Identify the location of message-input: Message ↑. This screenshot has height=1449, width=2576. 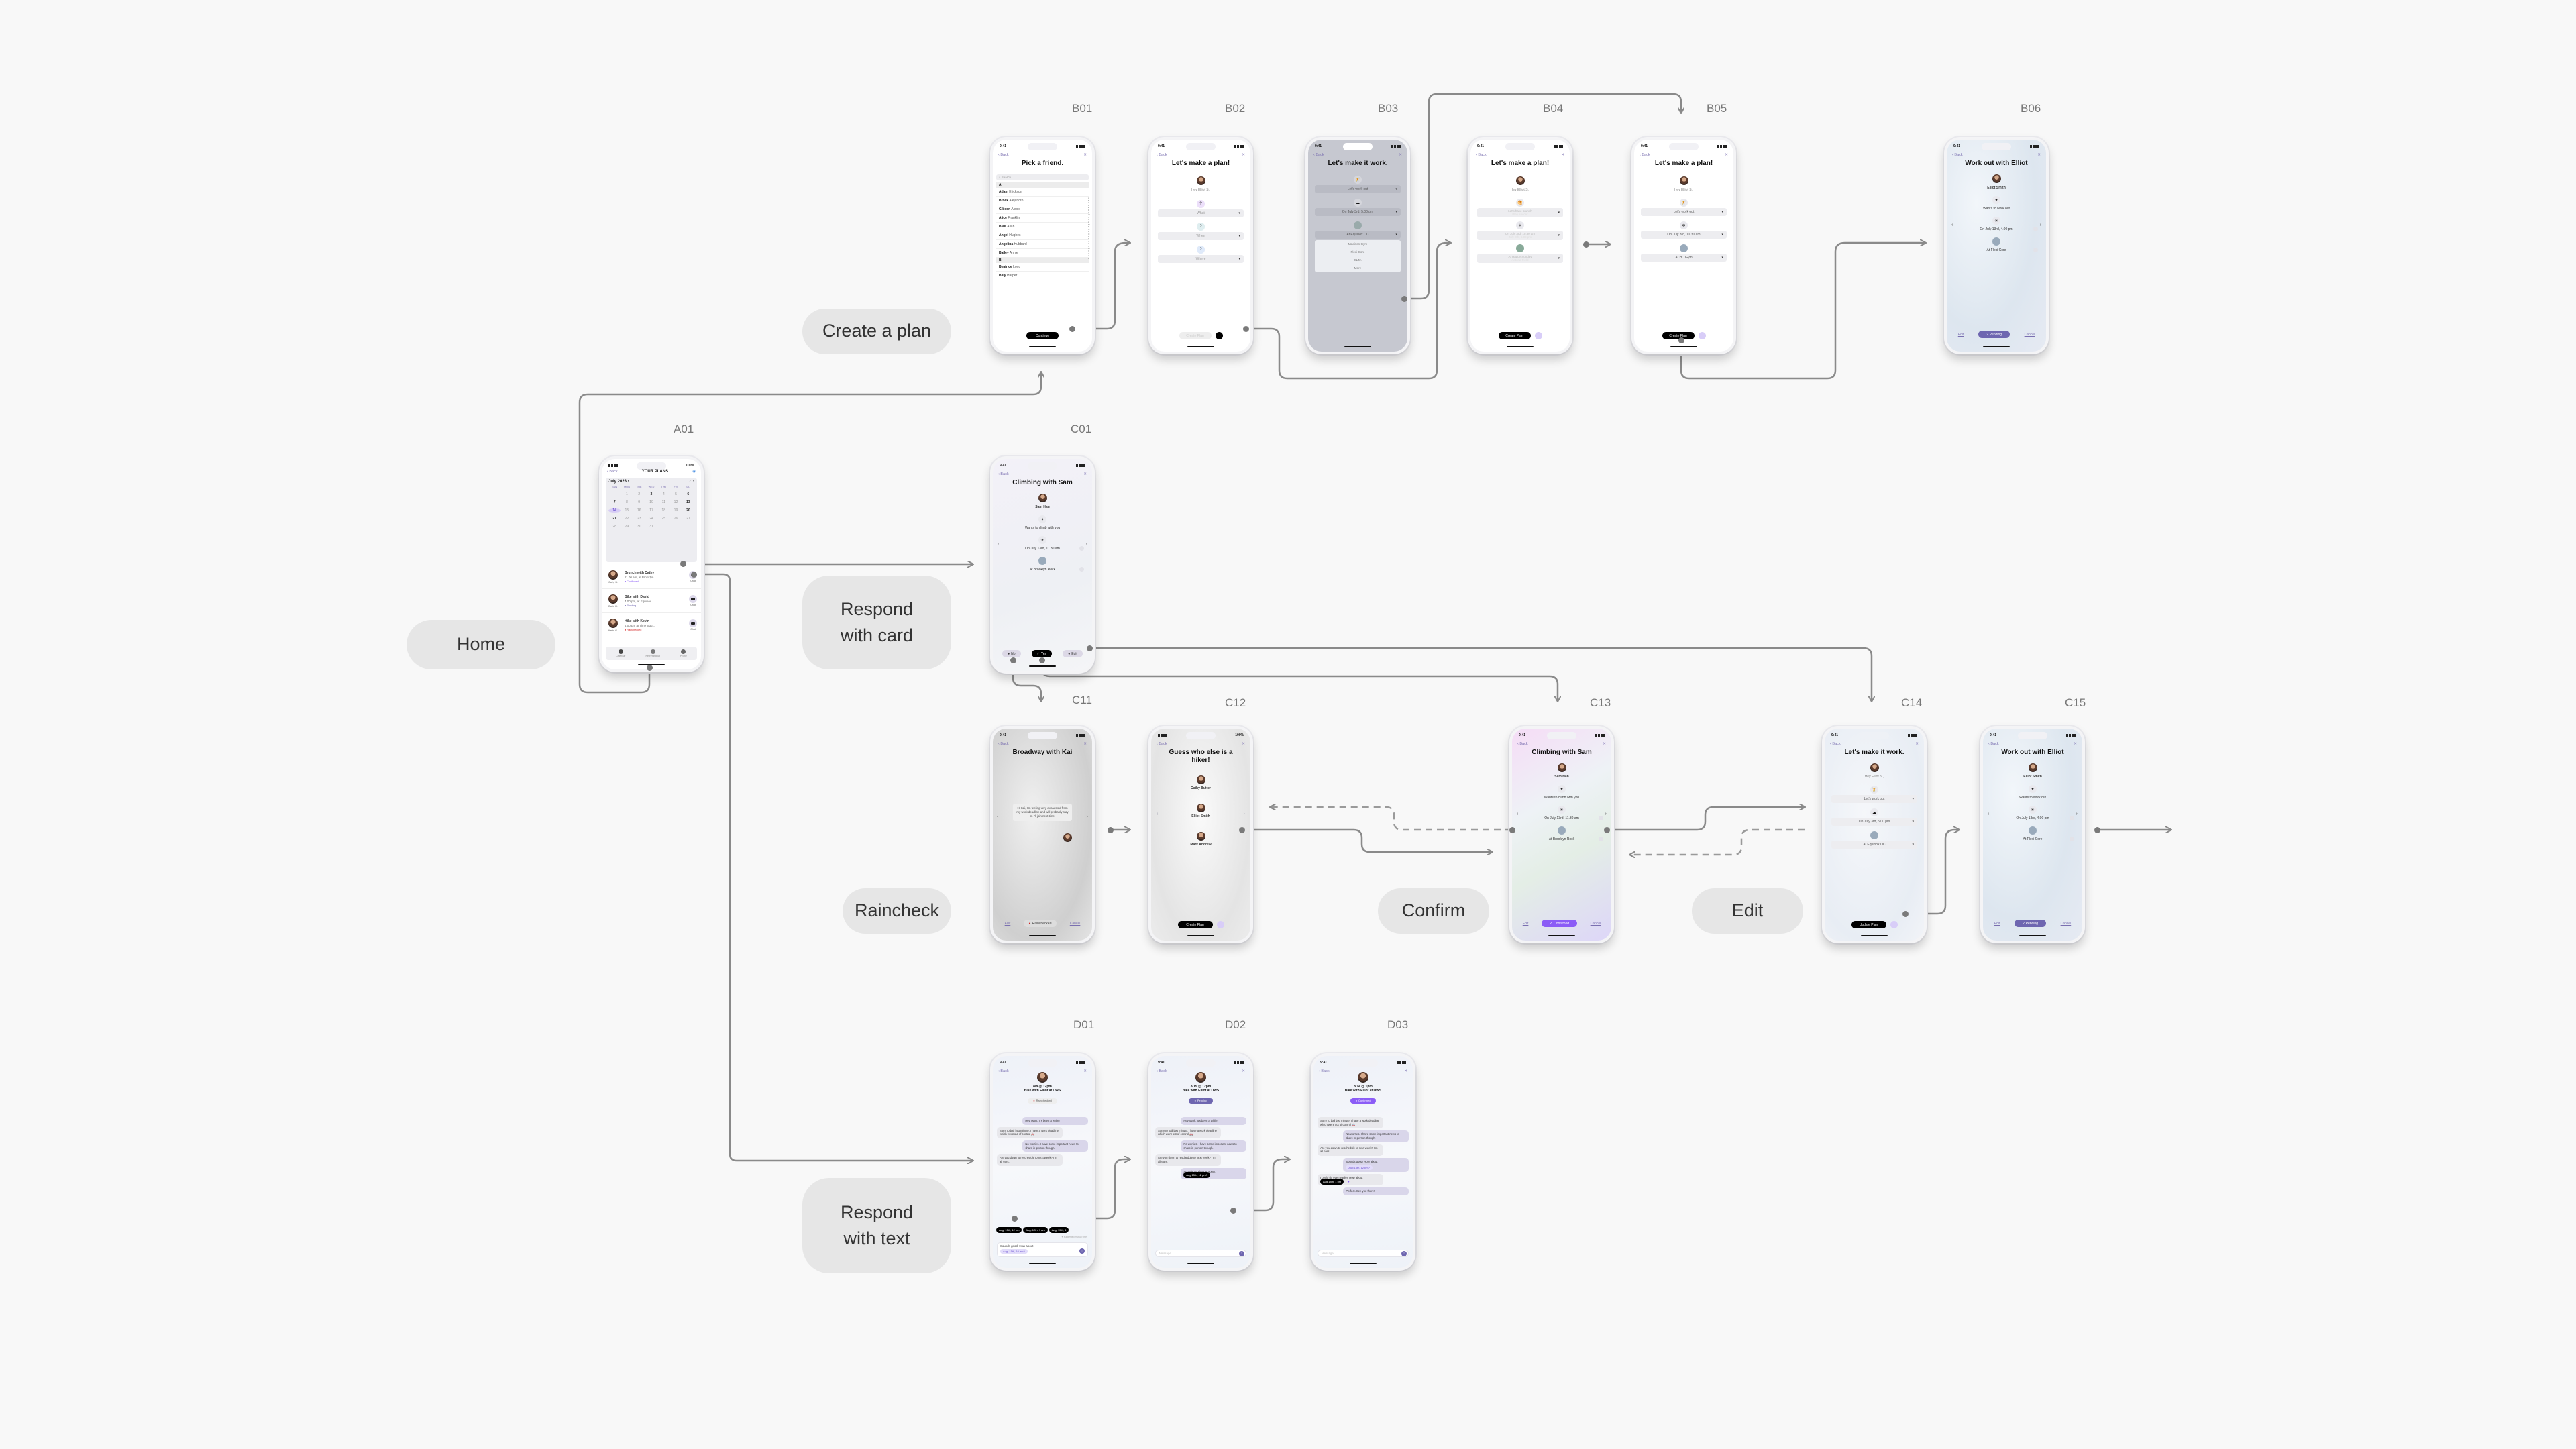
(1363, 1253).